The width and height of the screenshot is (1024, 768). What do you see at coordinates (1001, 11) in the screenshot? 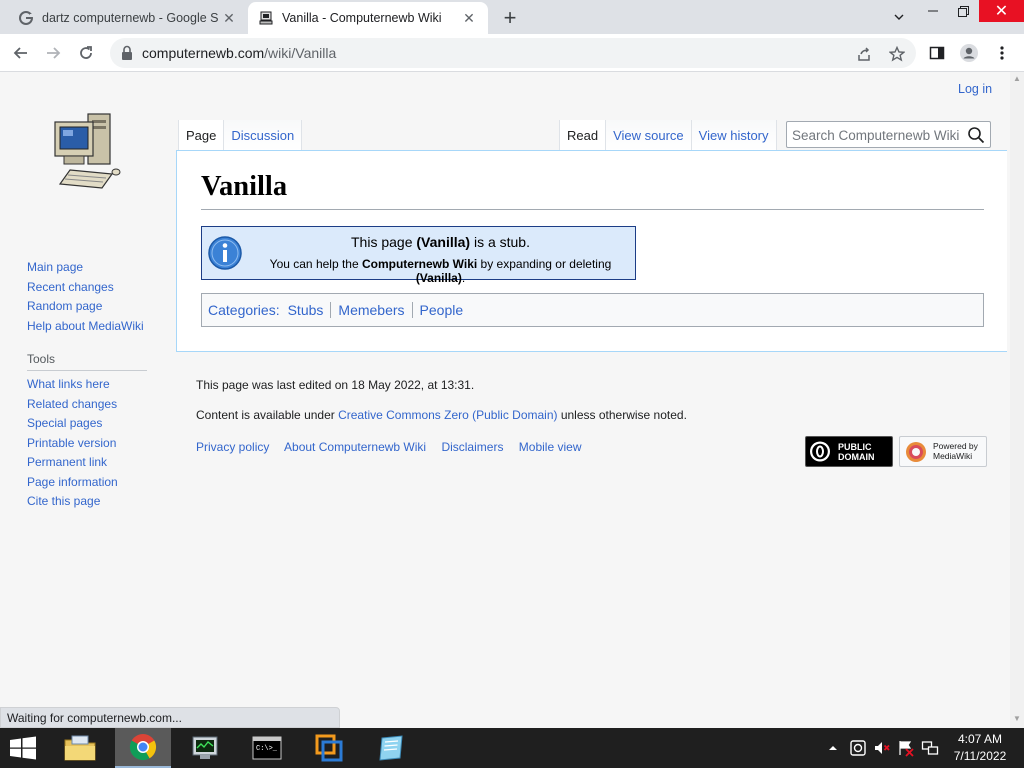
I see `close-window-button: ✕` at bounding box center [1001, 11].